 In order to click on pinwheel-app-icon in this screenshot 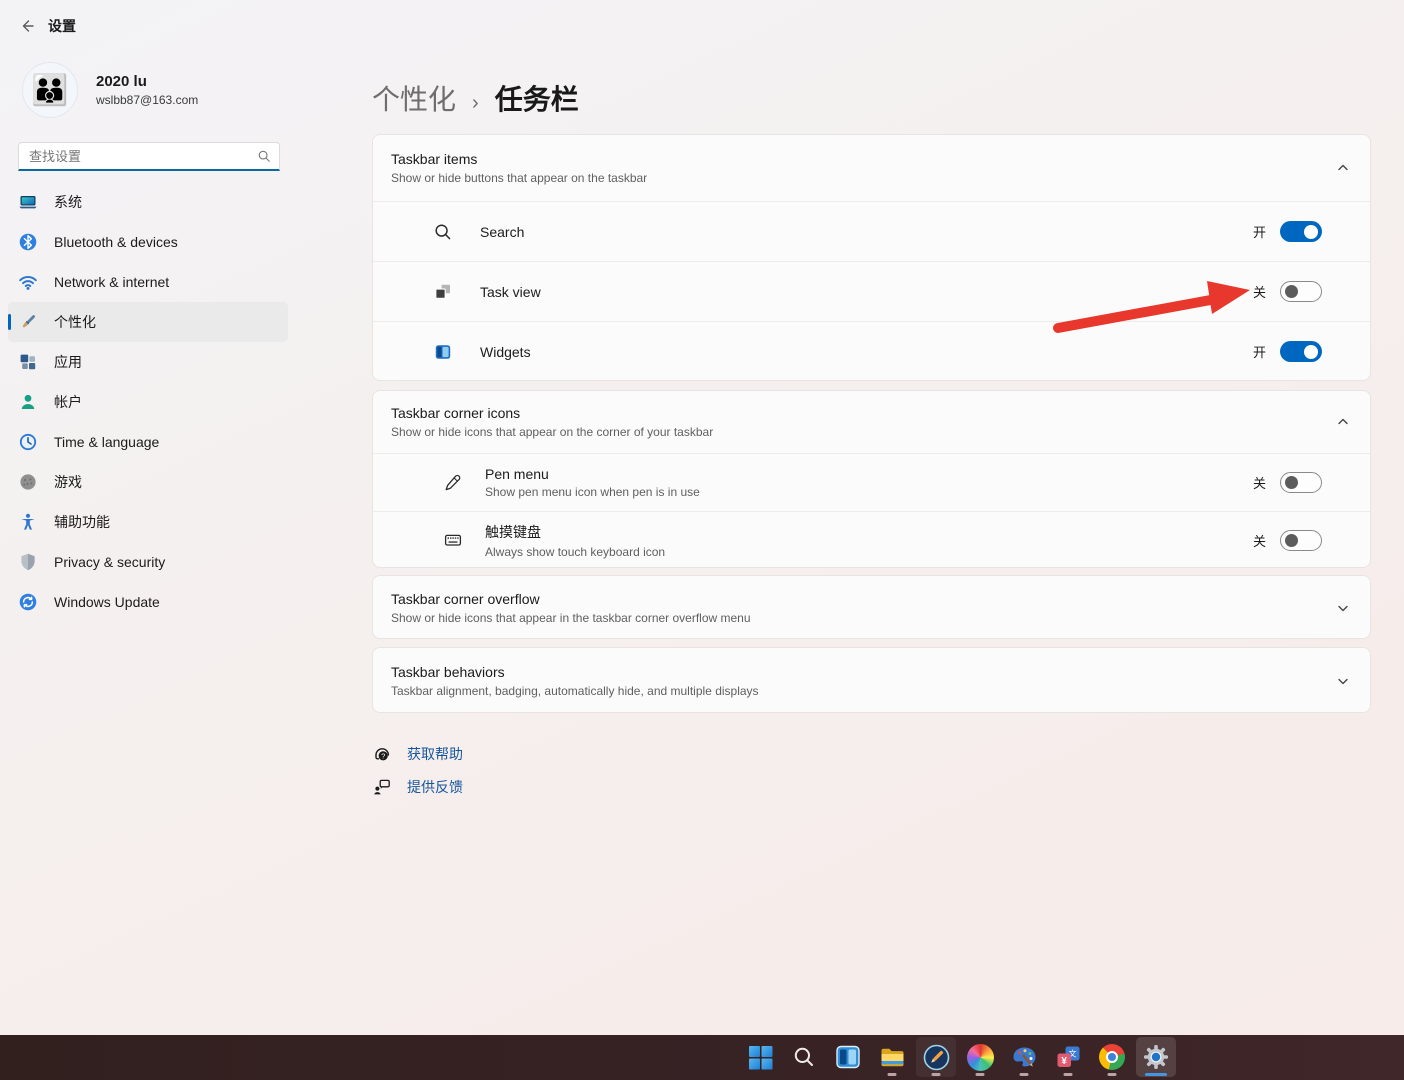, I will do `click(980, 1057)`.